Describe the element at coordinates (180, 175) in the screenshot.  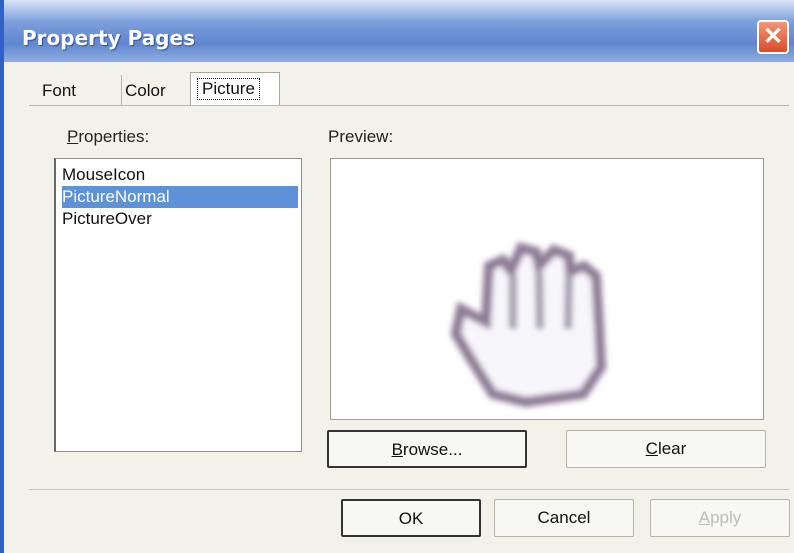
I see `list-item-mouseicon: MouseIcon` at that location.